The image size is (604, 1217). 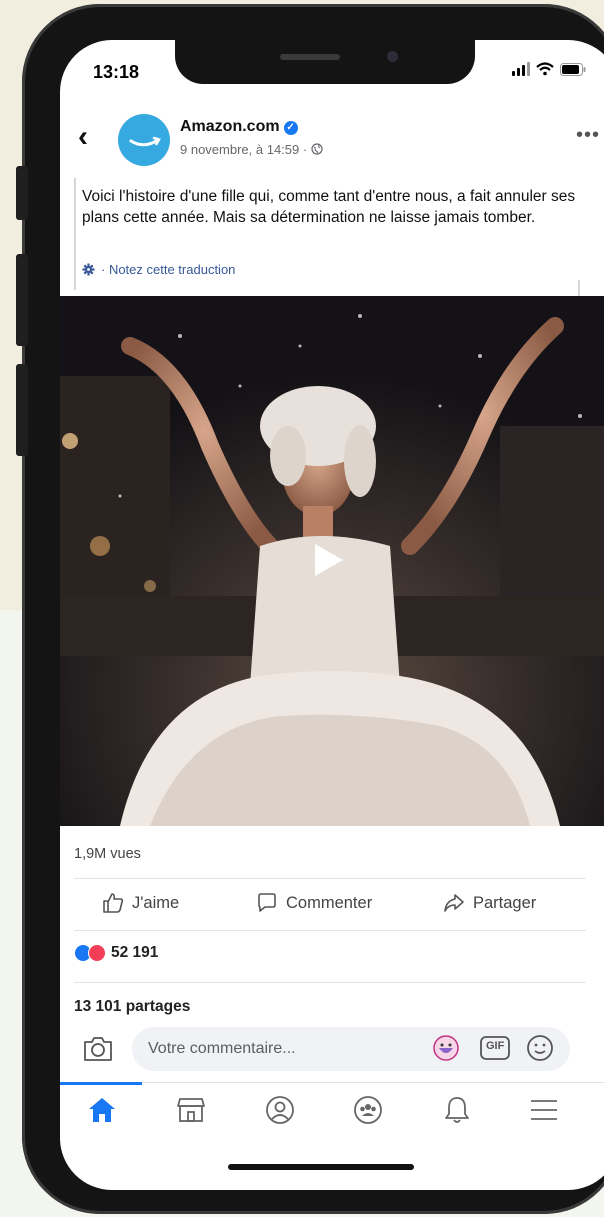 I want to click on rate-translation-text: · Notez cette traduction, so click(x=168, y=269).